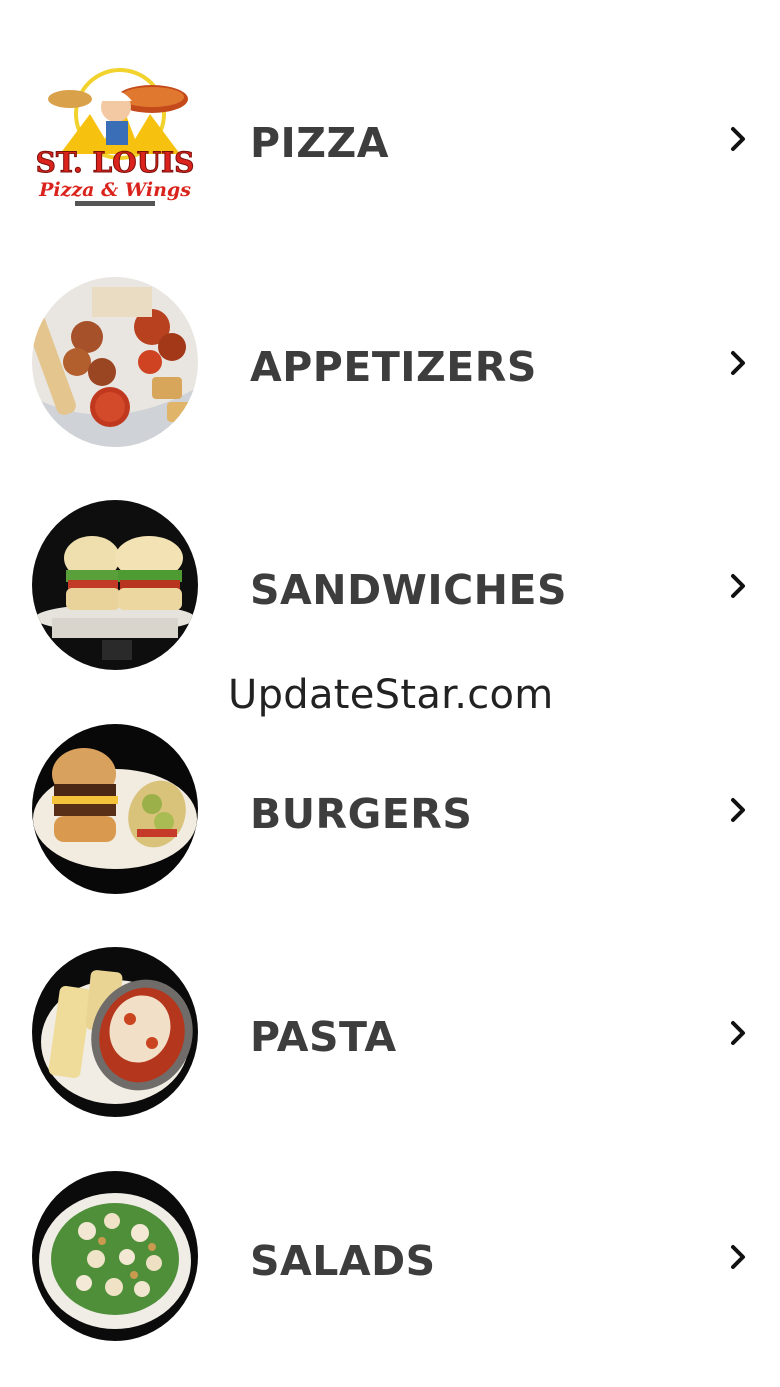 The image size is (780, 1387). I want to click on appetizers-image, so click(115, 361).